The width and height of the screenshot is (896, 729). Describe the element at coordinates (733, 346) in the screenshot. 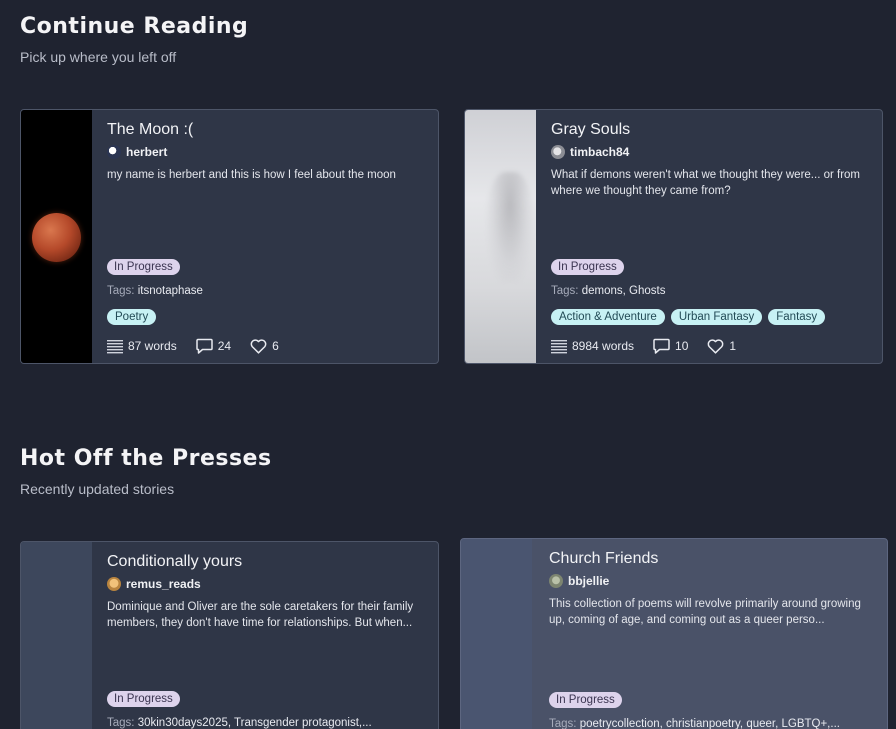

I see `like-count: 1` at that location.